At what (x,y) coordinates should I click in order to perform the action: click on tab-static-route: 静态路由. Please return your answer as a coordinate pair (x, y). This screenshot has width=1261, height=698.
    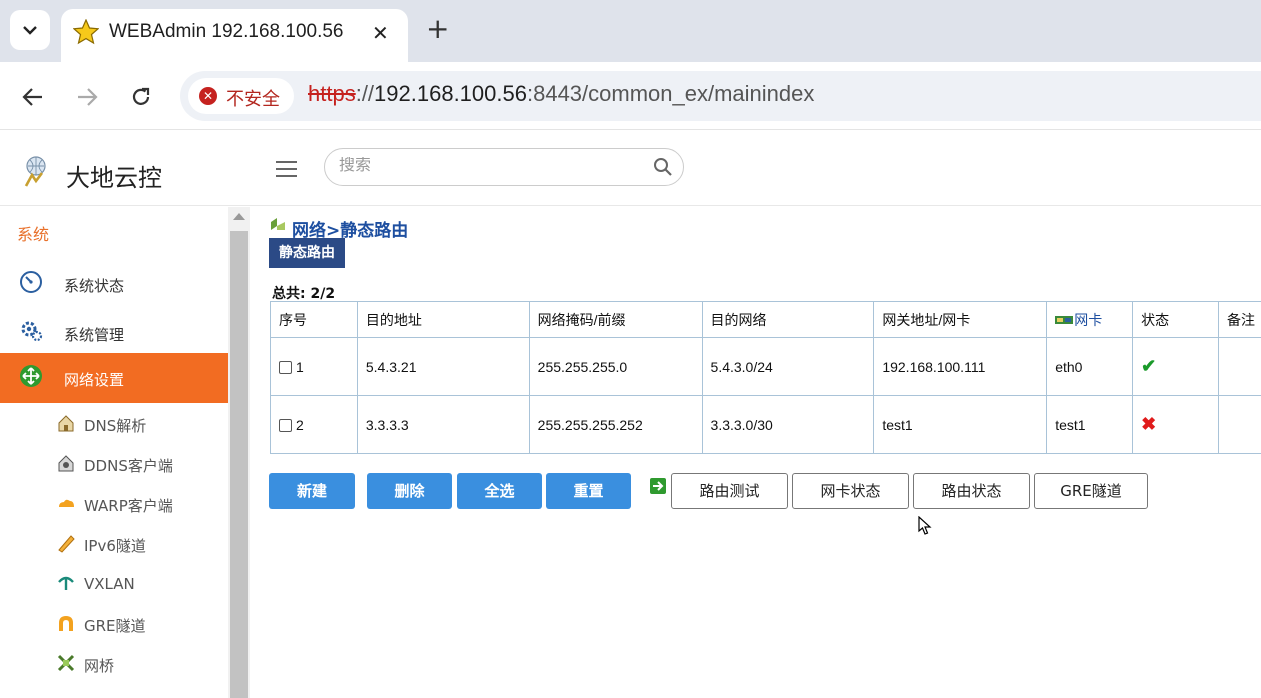
    Looking at the image, I should click on (307, 253).